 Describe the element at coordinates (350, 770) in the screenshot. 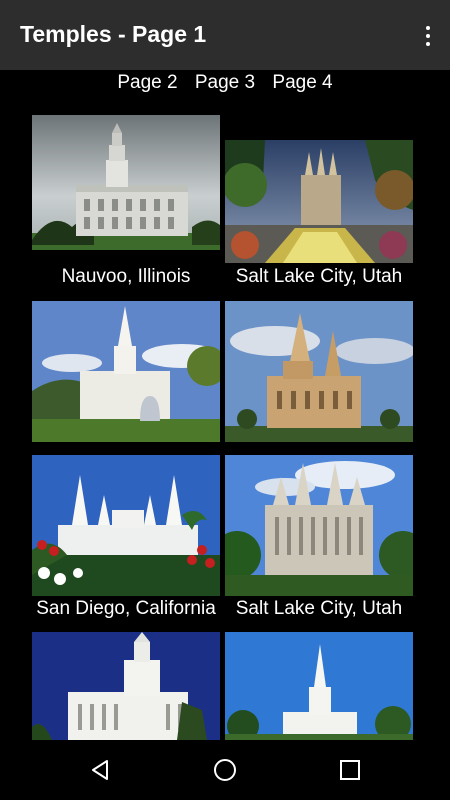

I see `recents-square-icon` at that location.